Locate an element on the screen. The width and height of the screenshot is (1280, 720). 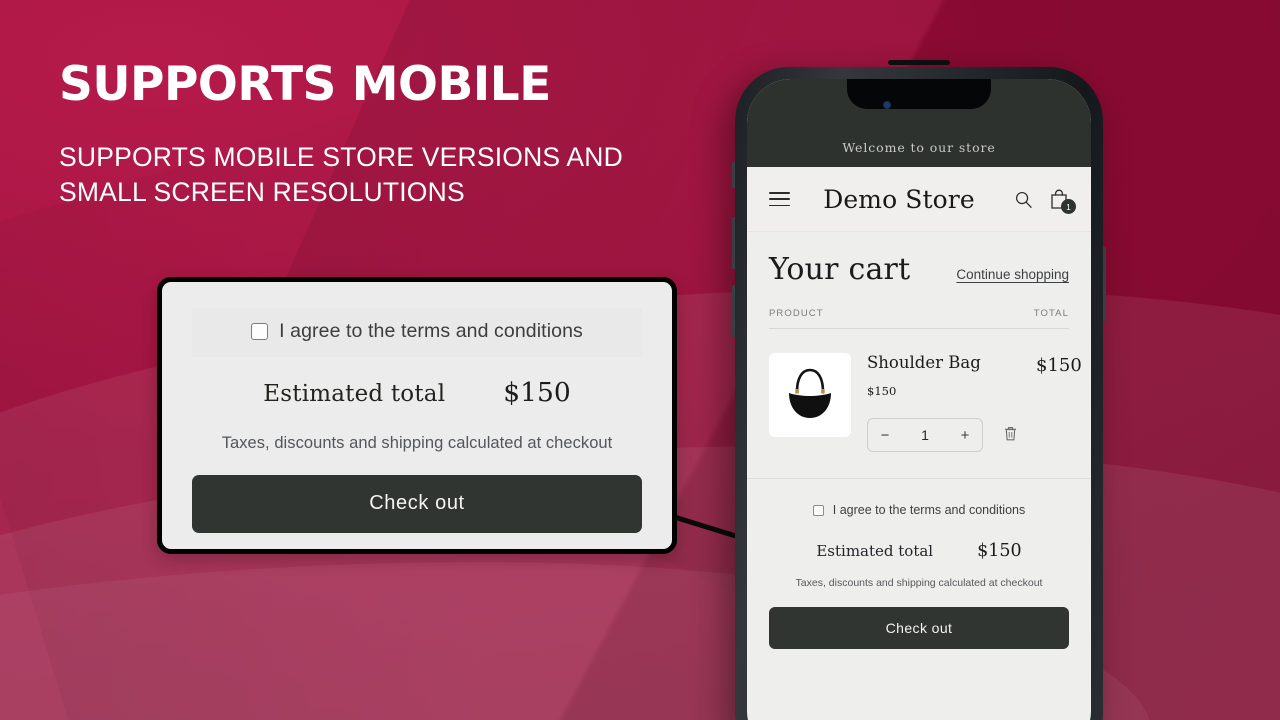
announcement-text: Welcome to our store is located at coordinates (919, 147).